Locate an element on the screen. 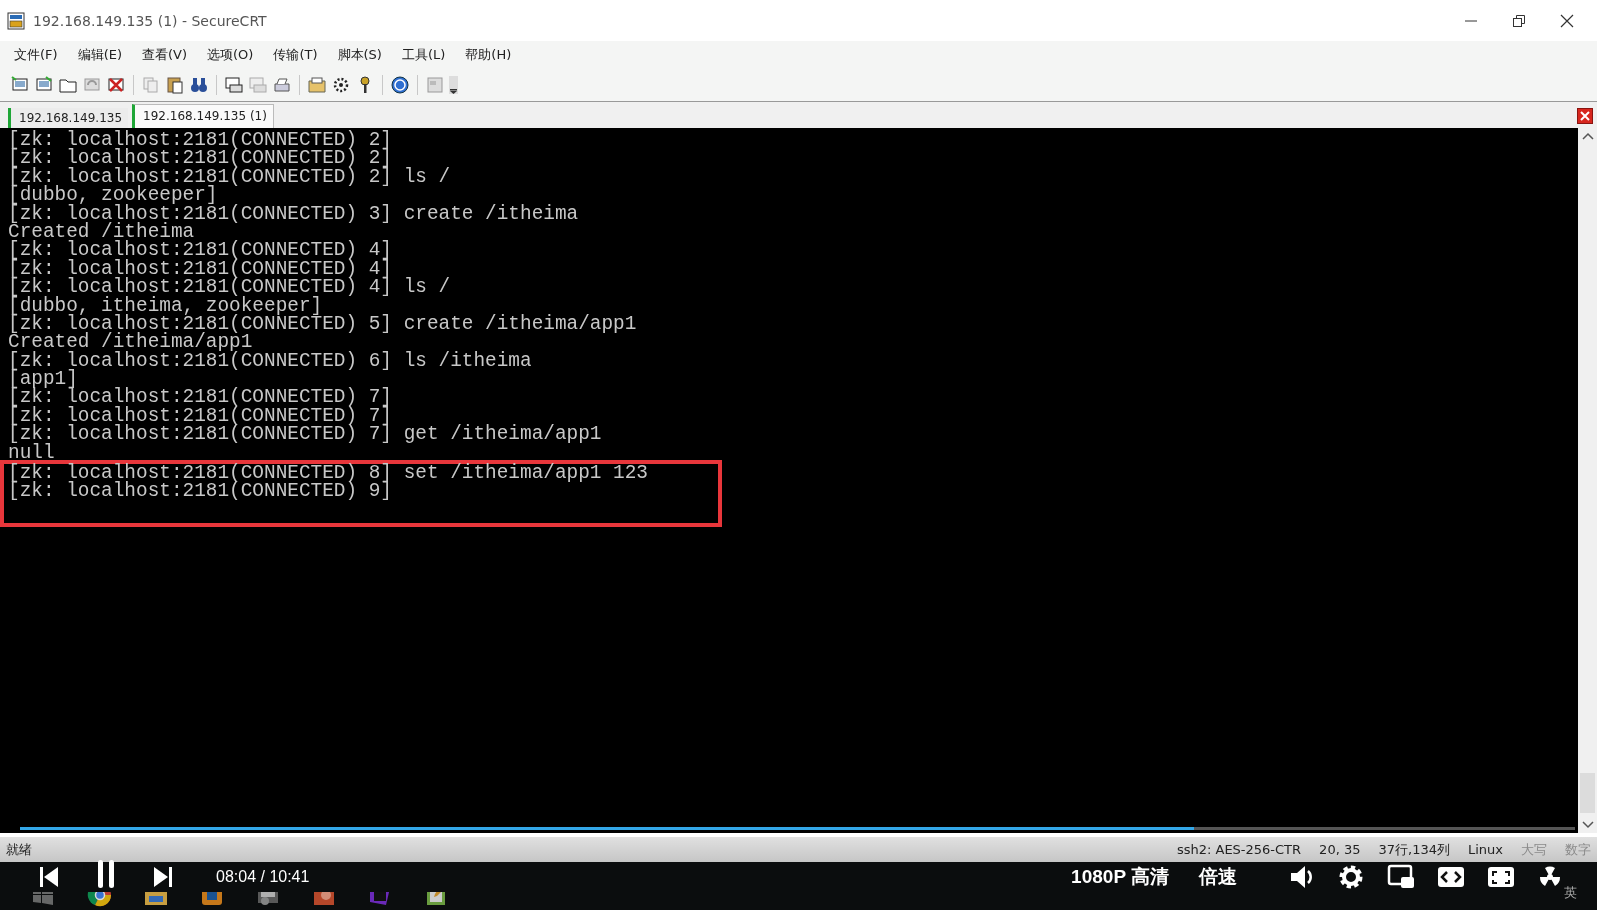 The image size is (1597, 910). input-method-indicator: 英 is located at coordinates (1570, 893).